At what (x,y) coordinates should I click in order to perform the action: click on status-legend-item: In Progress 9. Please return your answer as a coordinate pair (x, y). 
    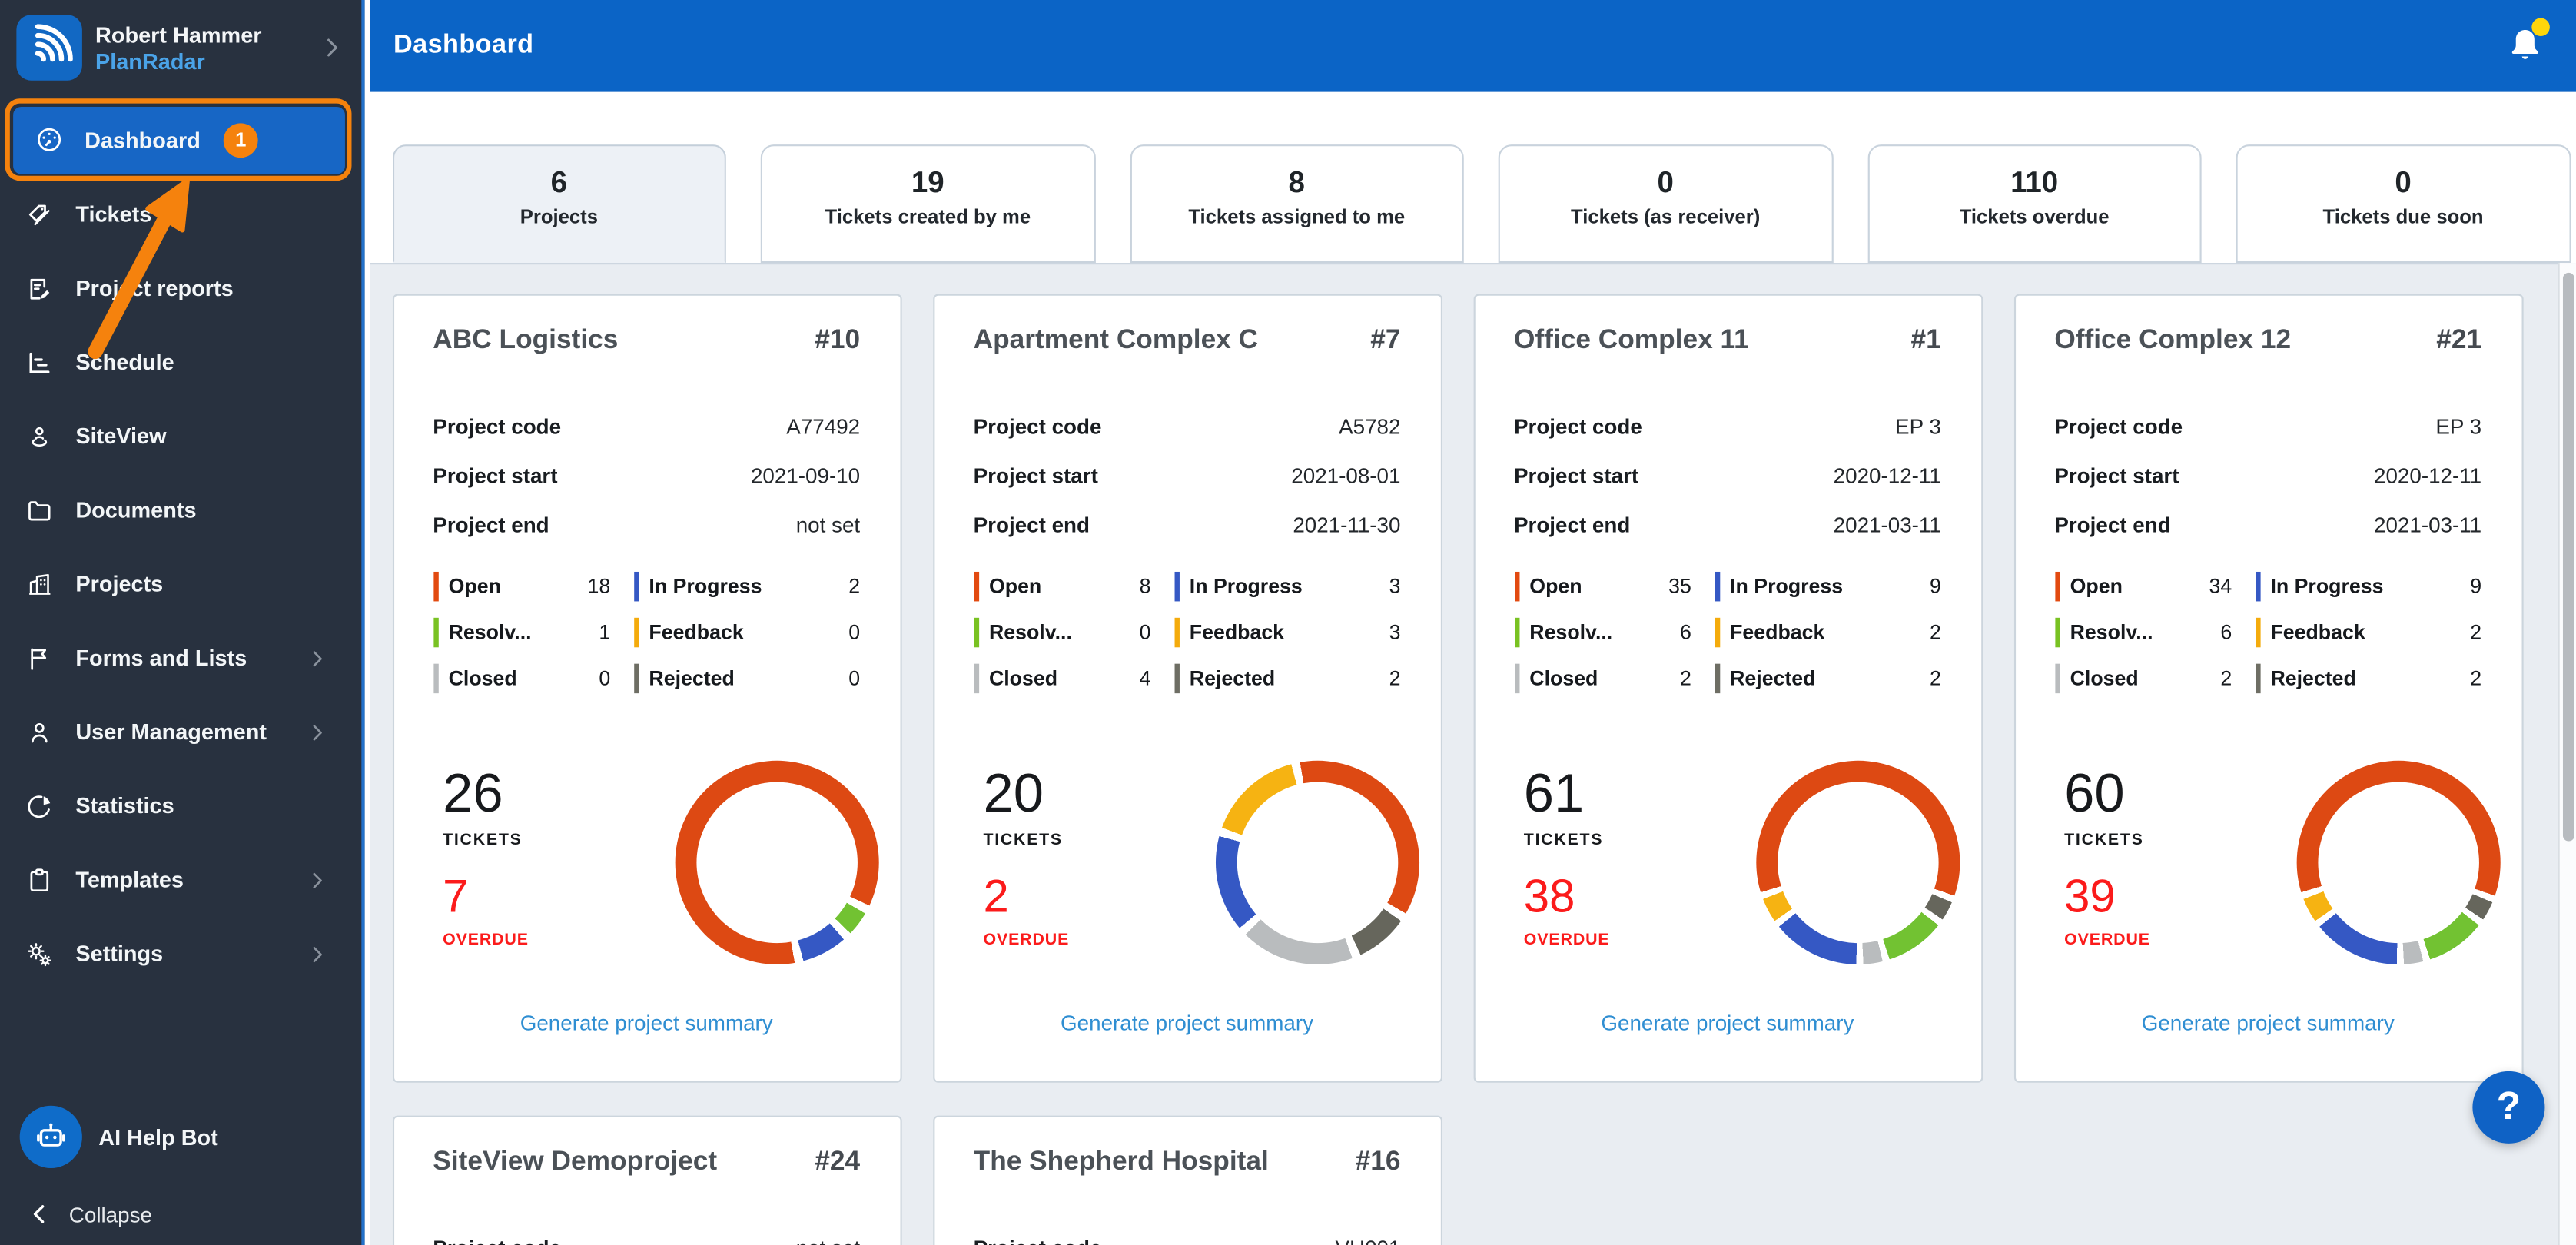
    Looking at the image, I should click on (1827, 586).